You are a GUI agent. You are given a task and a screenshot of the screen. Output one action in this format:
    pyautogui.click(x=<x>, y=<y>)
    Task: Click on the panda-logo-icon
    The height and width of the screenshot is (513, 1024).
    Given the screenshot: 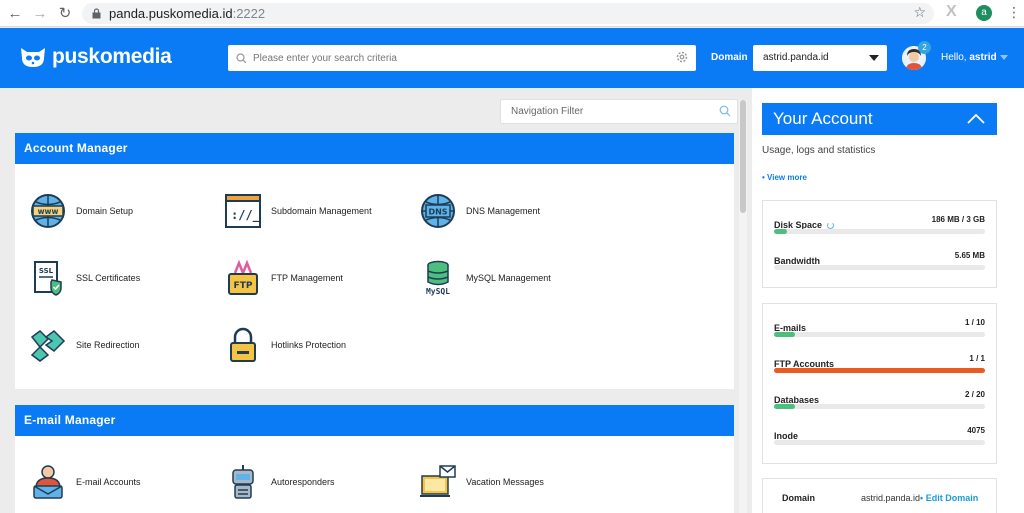 What is the action you would take?
    pyautogui.click(x=33, y=57)
    